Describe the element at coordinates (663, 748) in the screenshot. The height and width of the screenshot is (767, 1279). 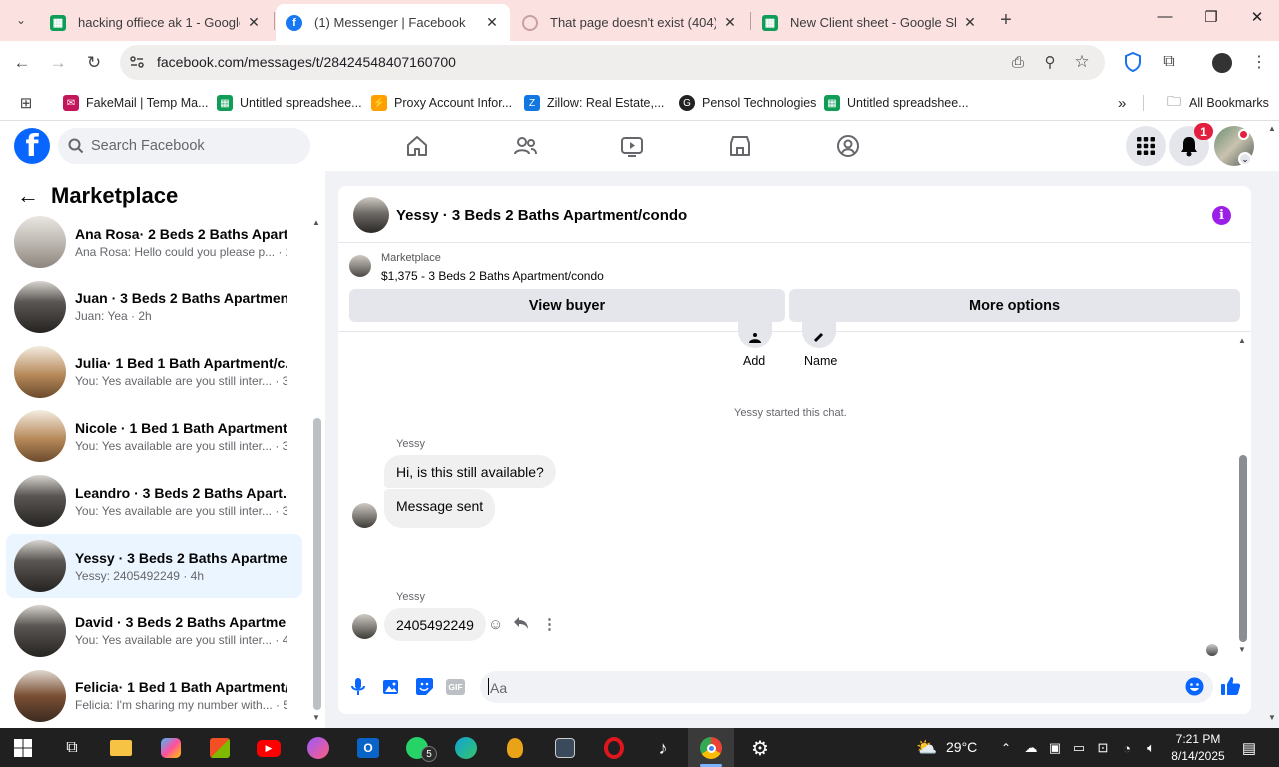
I see `tiktok-icon: ♪` at that location.